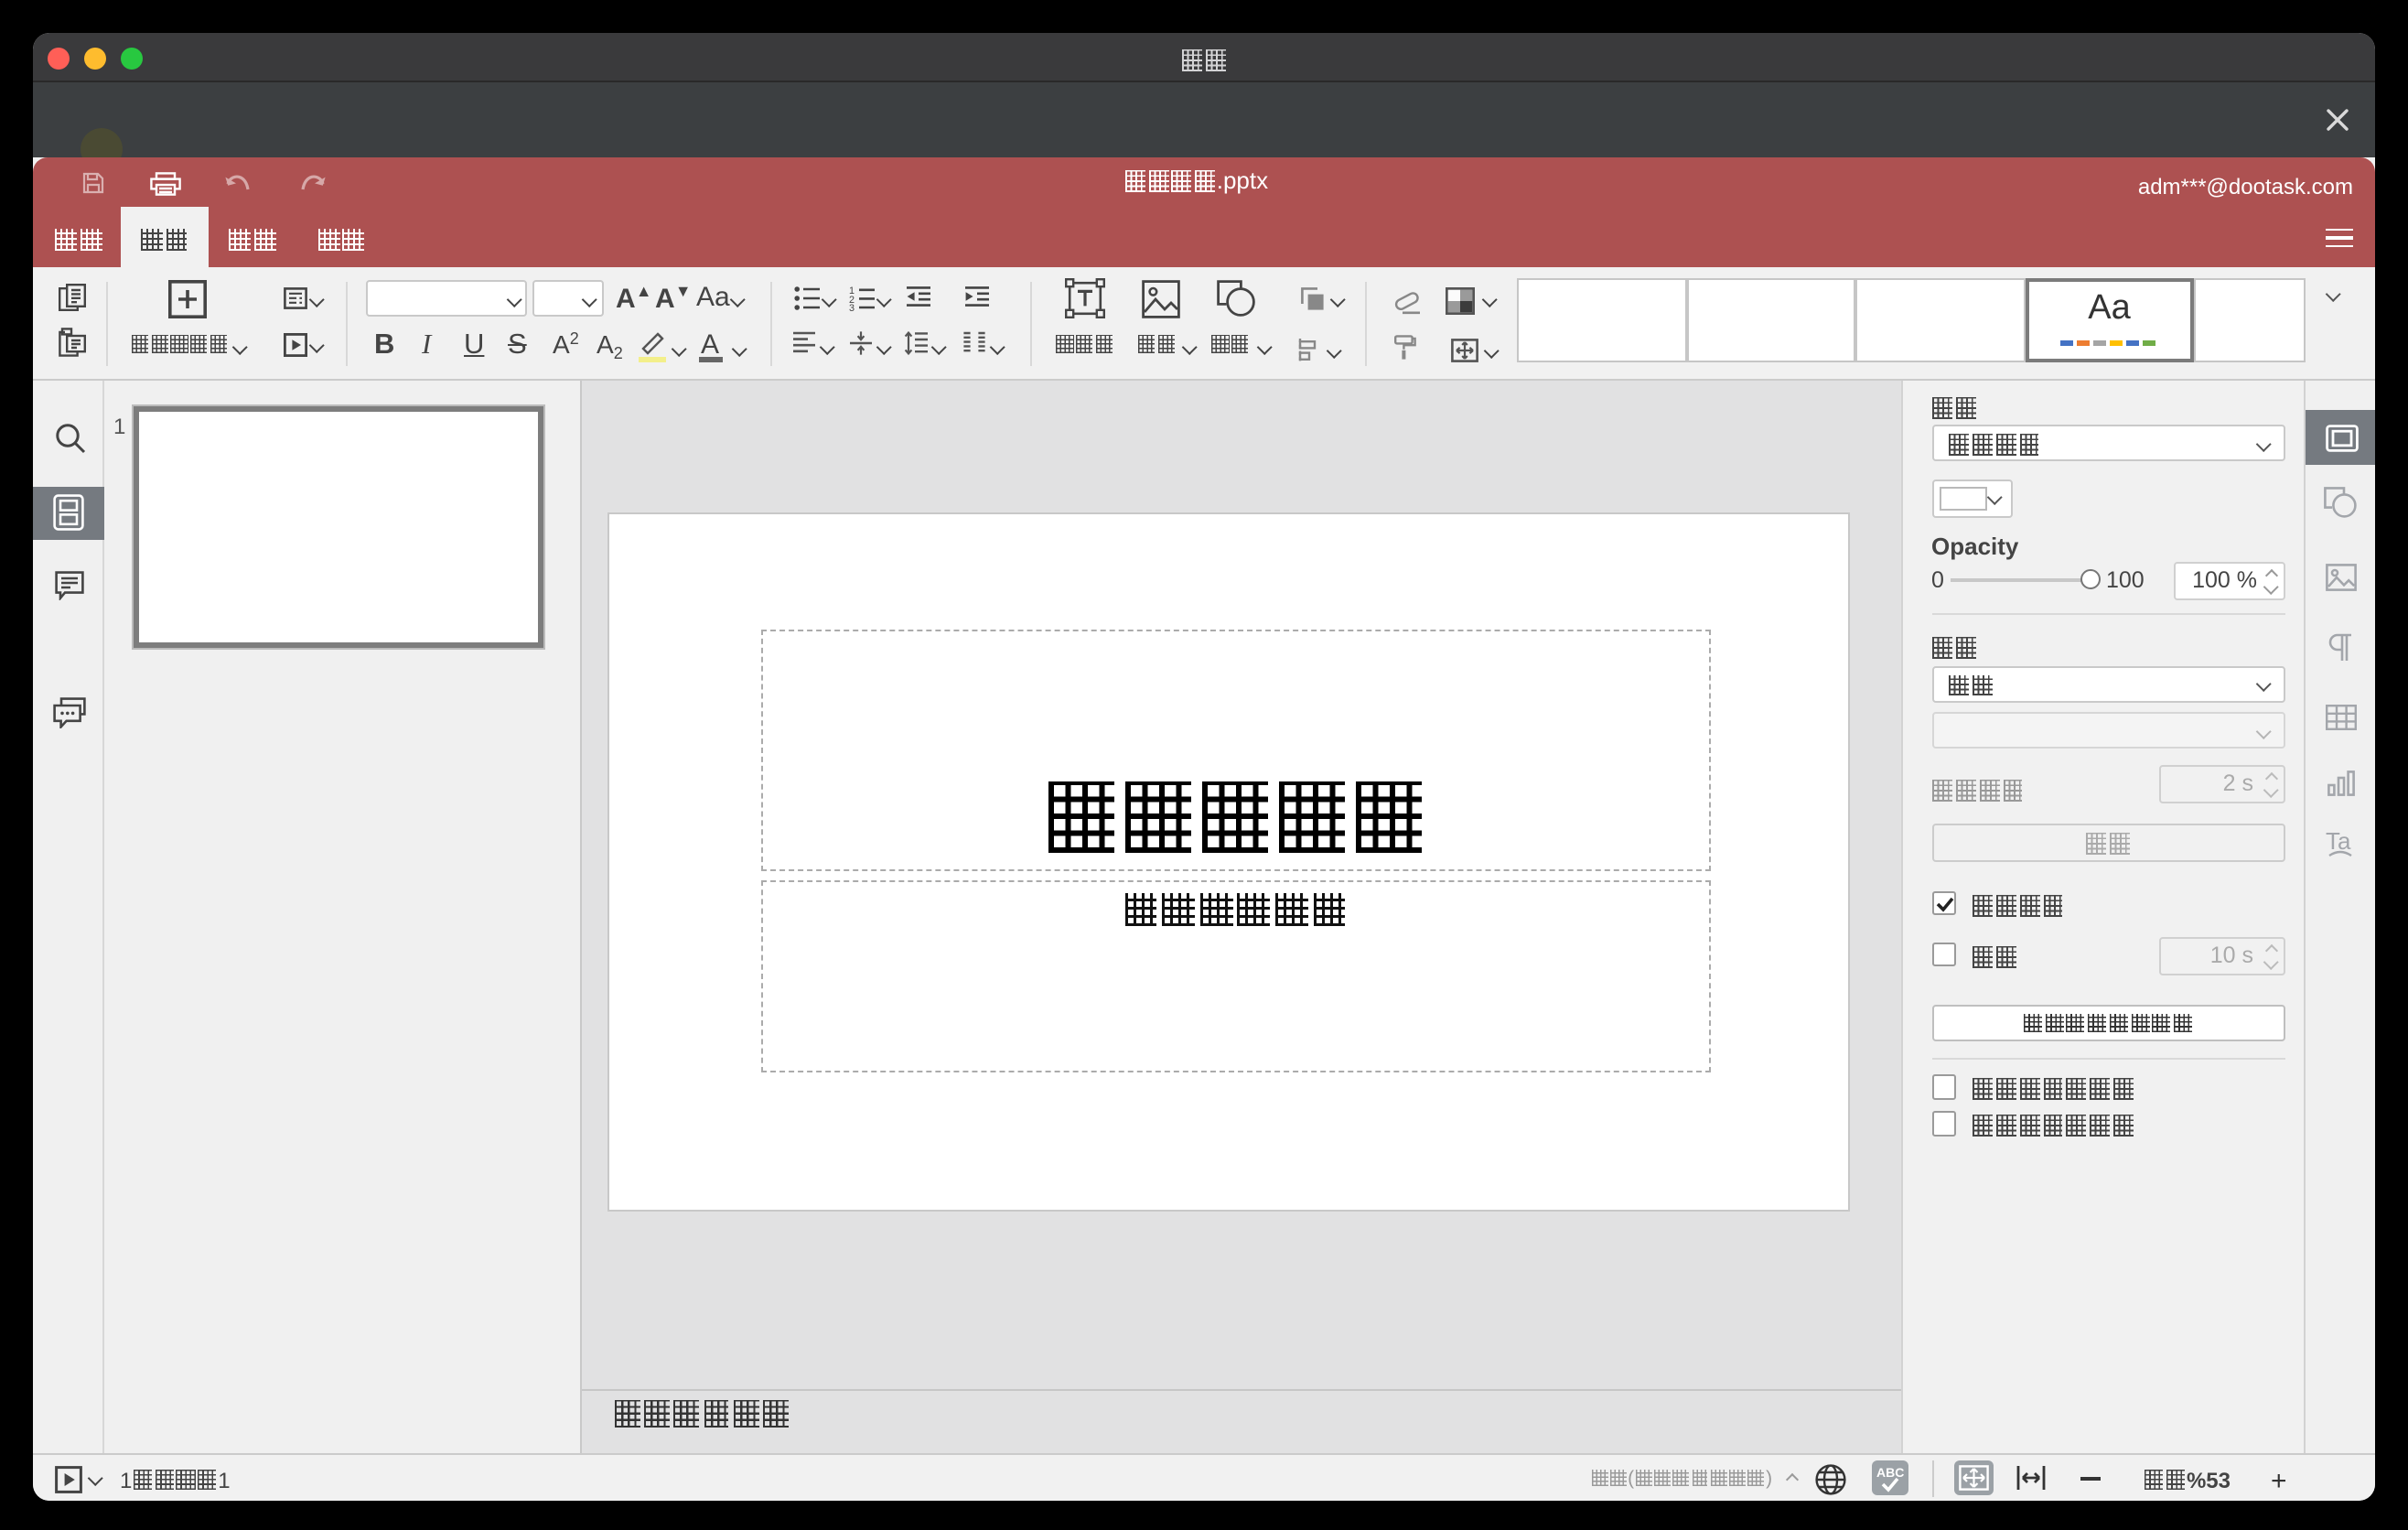 This screenshot has width=2408, height=1530. I want to click on svg-text: 3, so click(852, 306).